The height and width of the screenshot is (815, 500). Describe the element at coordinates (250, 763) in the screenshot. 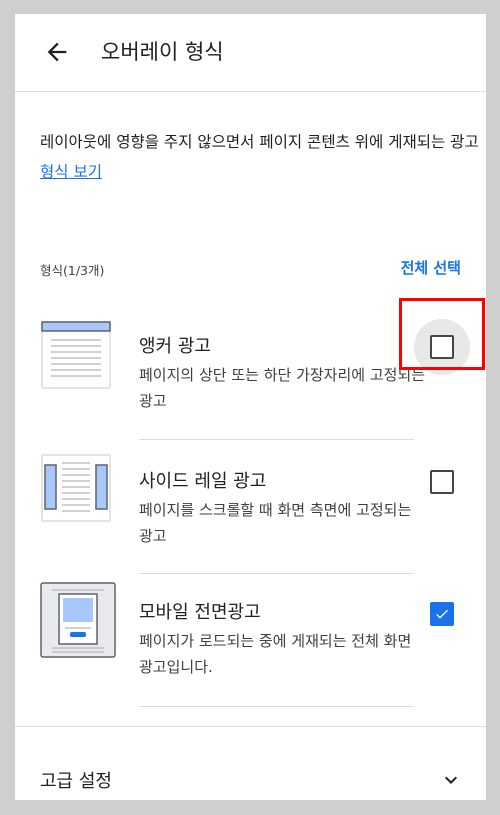

I see `advanced-settings-section: 고급 설정` at that location.